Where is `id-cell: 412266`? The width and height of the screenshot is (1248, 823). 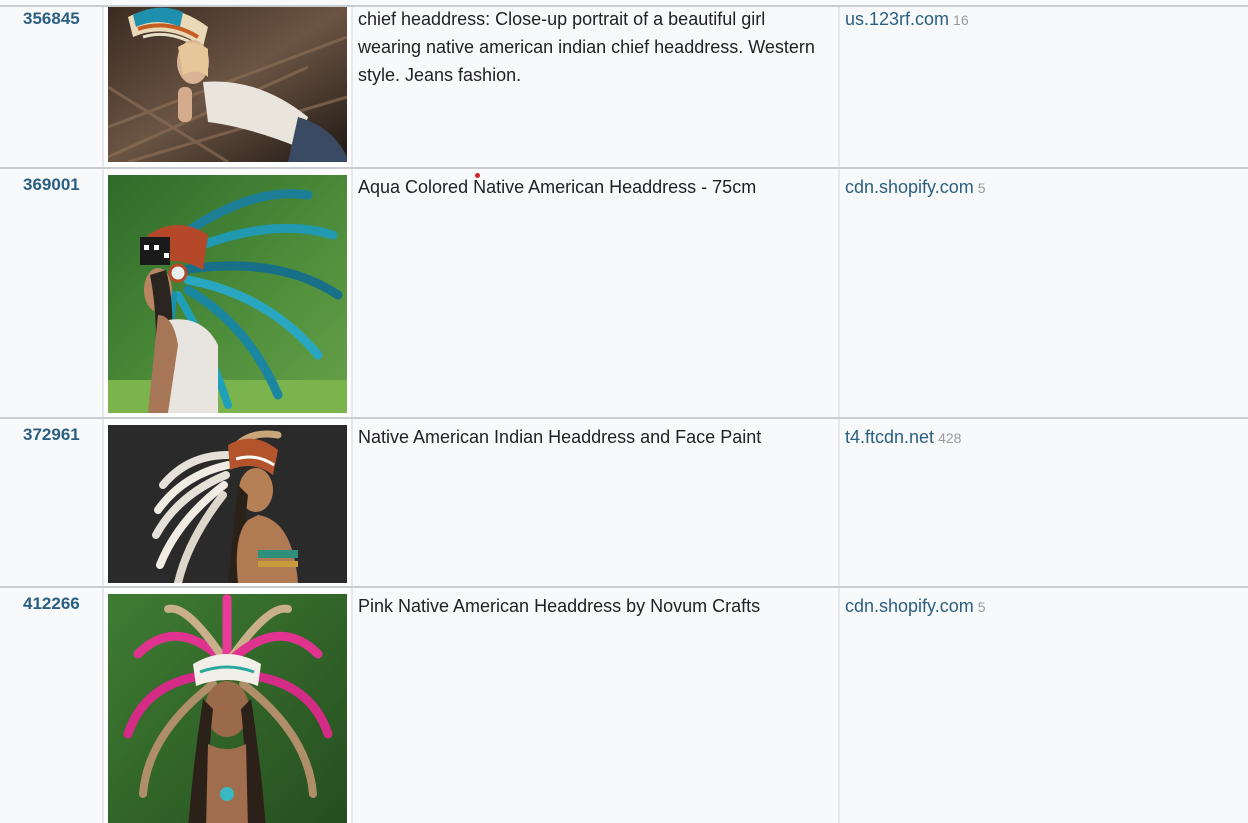
id-cell: 412266 is located at coordinates (51, 705).